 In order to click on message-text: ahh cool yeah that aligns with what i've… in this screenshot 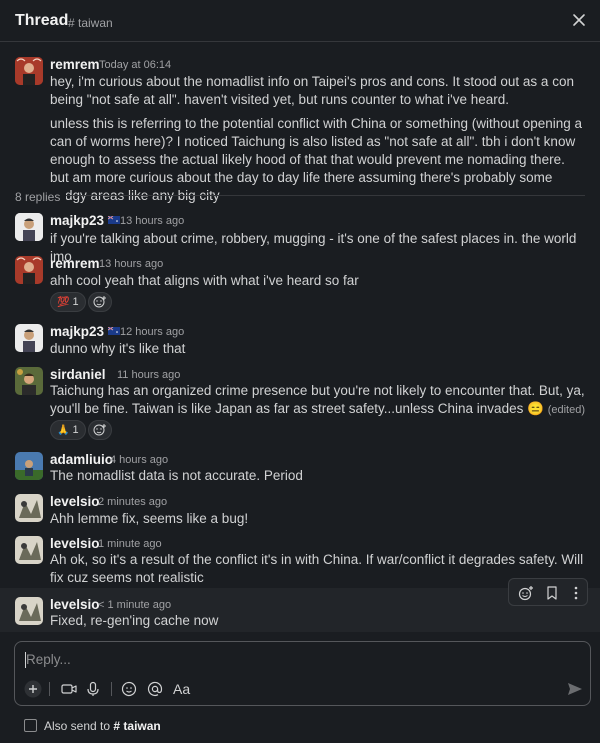, I will do `click(204, 280)`.